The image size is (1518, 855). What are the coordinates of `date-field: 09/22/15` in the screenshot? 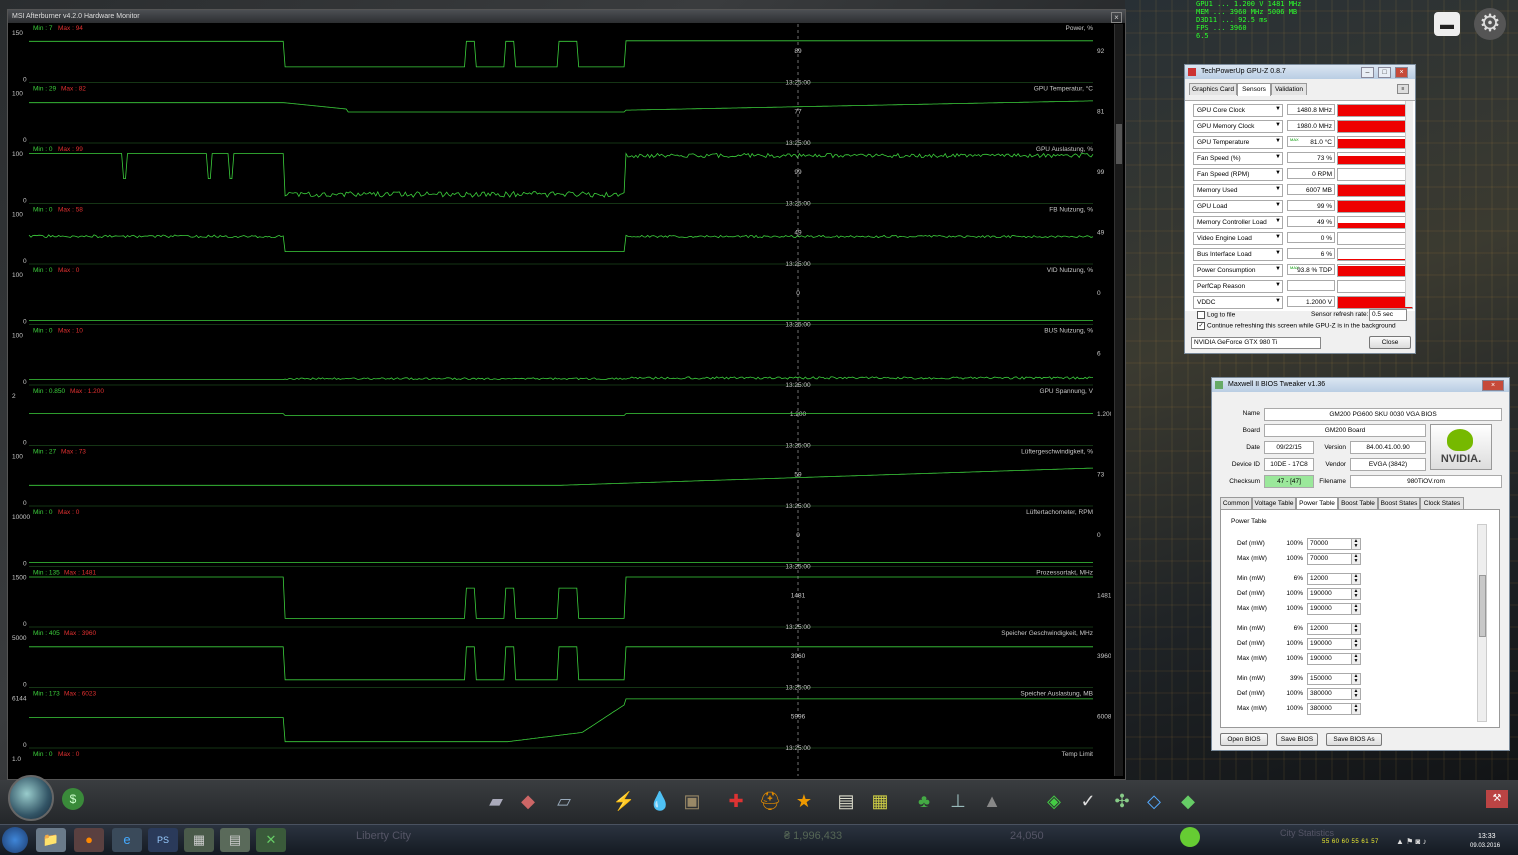 It's located at (1289, 447).